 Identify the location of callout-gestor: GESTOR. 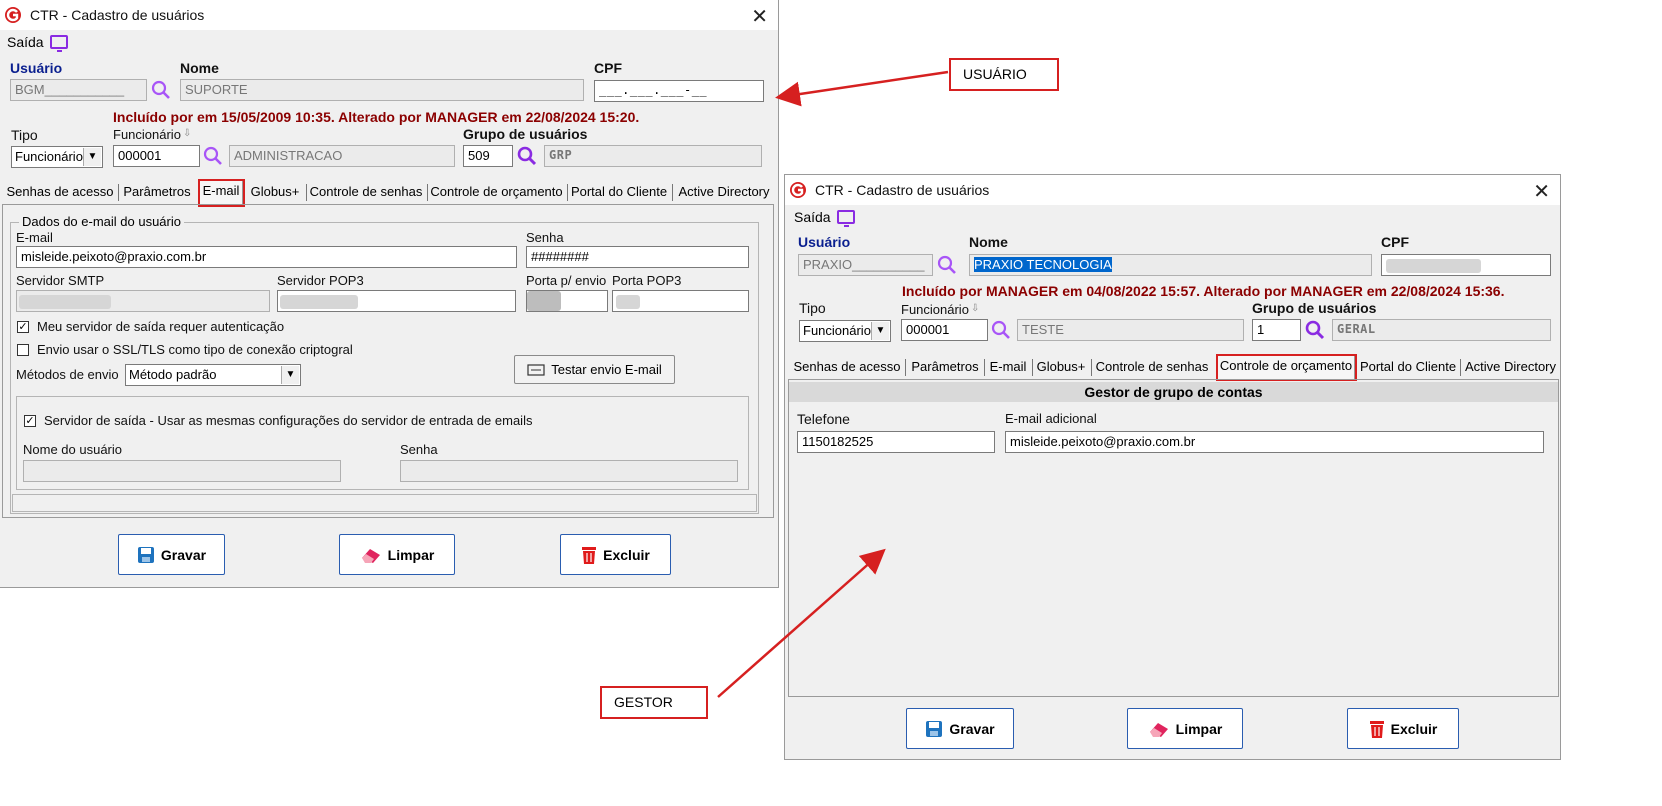
(654, 702).